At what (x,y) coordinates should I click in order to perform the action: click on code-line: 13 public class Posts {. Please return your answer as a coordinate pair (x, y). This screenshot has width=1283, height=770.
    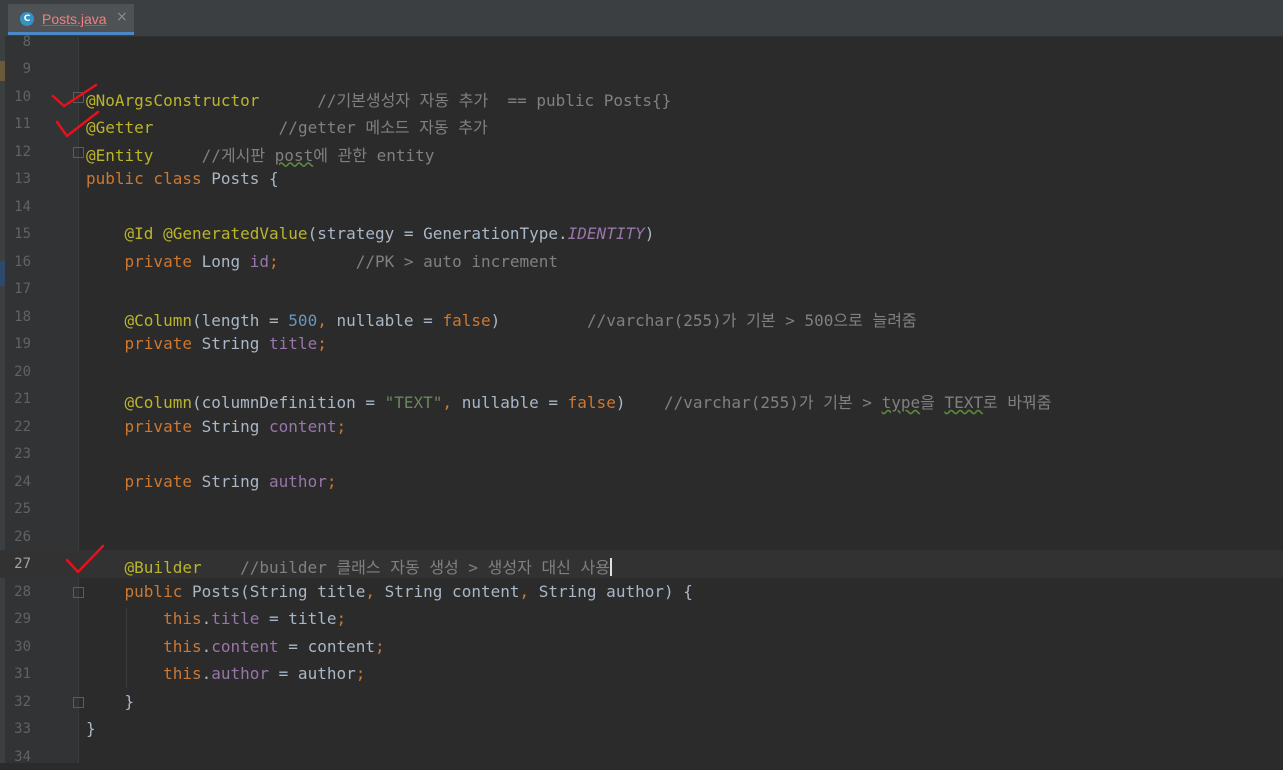
    Looking at the image, I should click on (641, 179).